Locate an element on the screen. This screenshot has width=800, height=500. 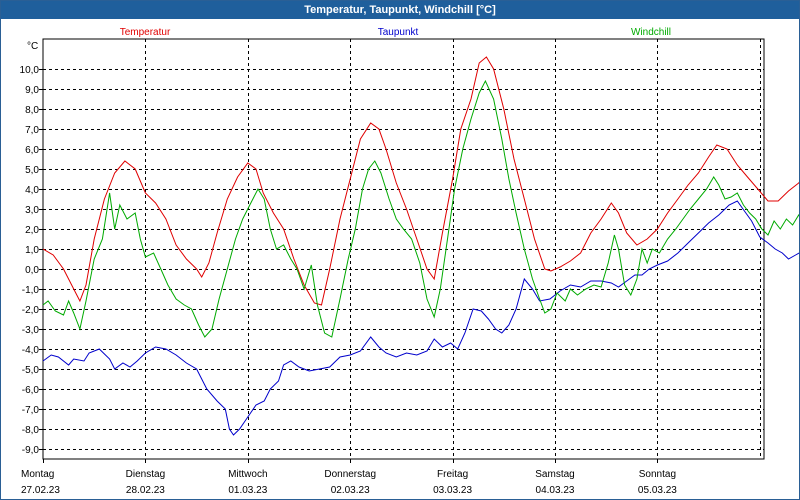
y-tick-label: 2,0 is located at coordinates (32, 230).